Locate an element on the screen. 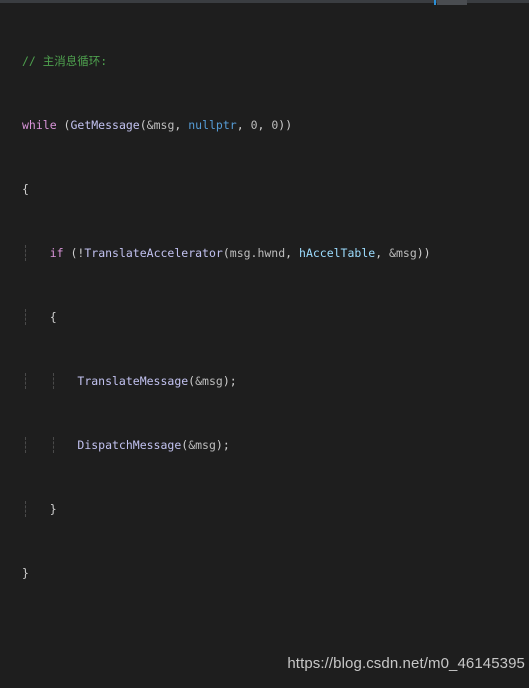 The width and height of the screenshot is (529, 688). code-line: TranslateMessage(&msg); is located at coordinates (264, 381).